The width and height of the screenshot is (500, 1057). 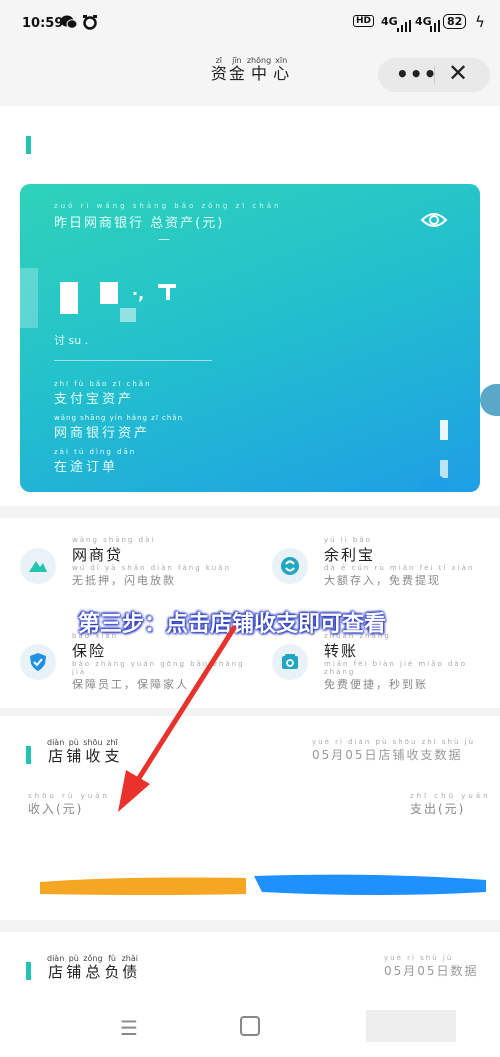 What do you see at coordinates (458, 73) in the screenshot?
I see `close-button: ✕` at bounding box center [458, 73].